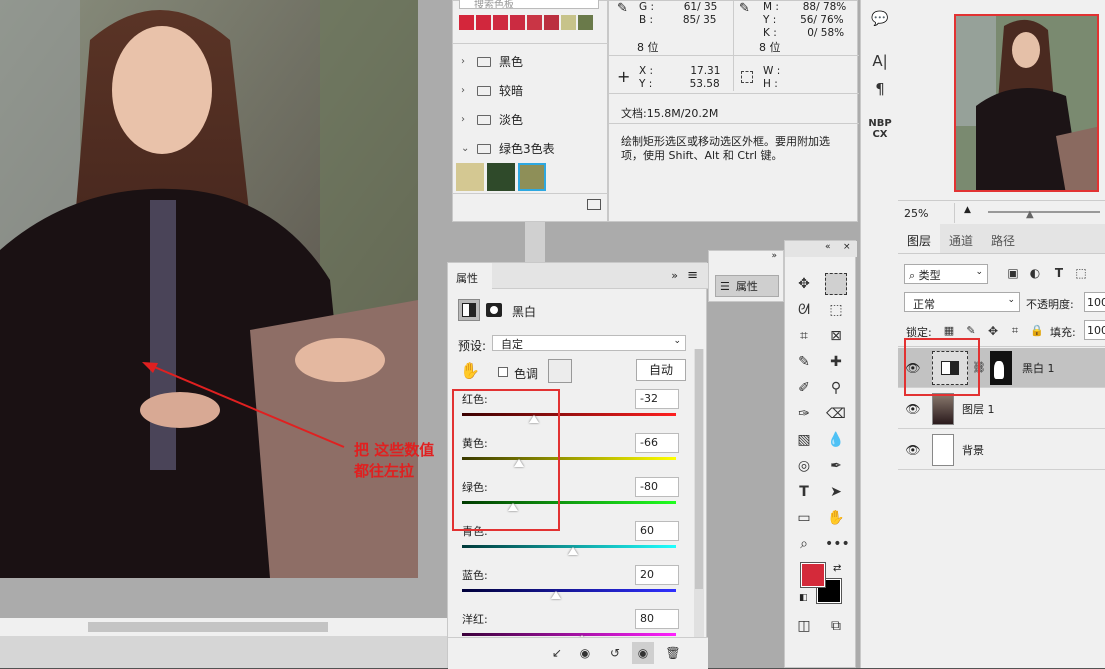 The width and height of the screenshot is (1105, 669). What do you see at coordinates (916, 213) in the screenshot?
I see `zoom-value: 25%` at bounding box center [916, 213].